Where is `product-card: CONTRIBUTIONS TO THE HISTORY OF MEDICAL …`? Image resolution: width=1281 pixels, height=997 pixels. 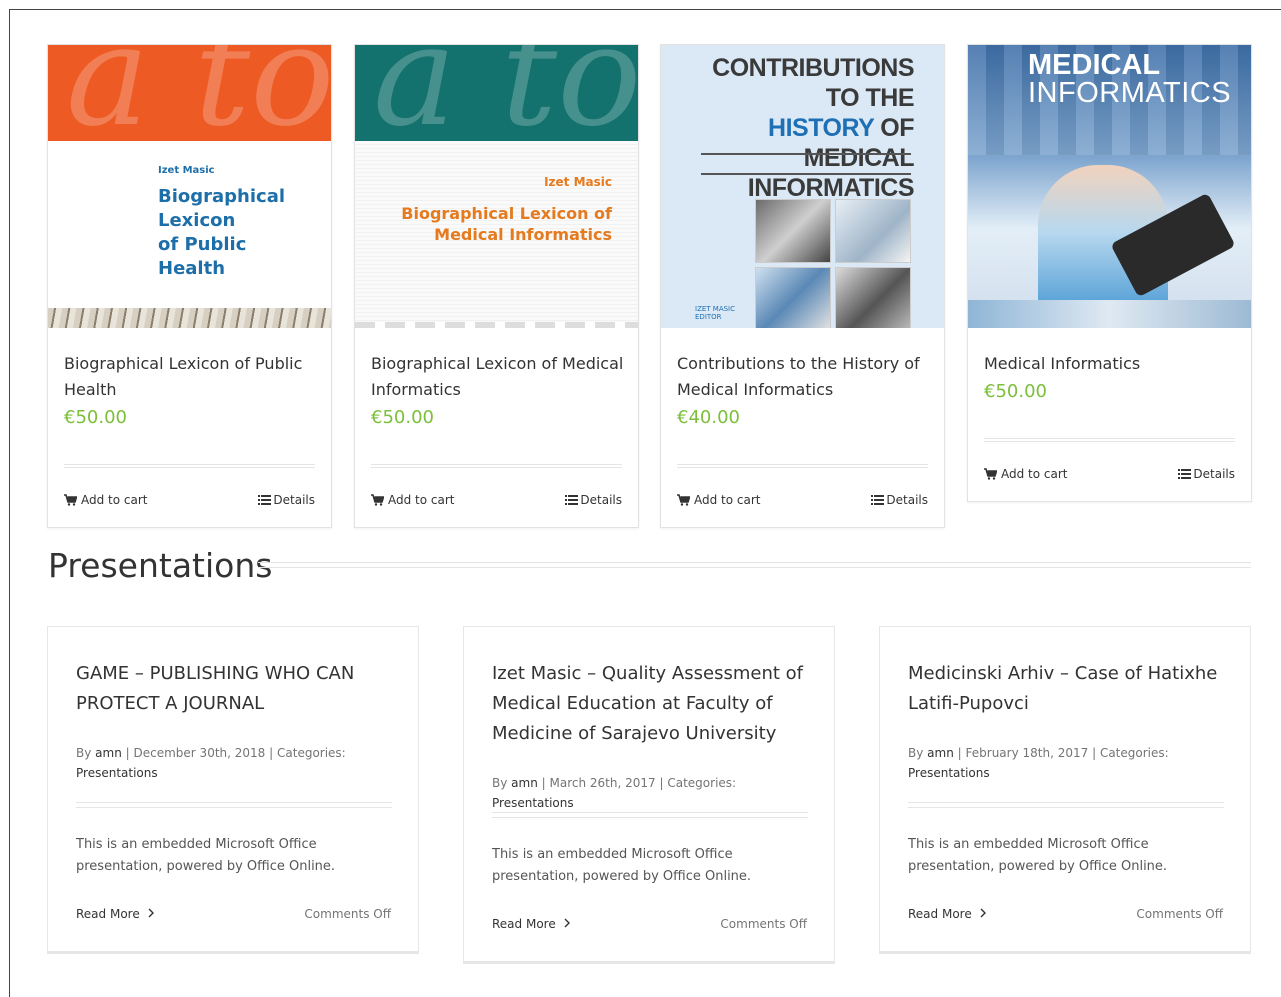
product-card: CONTRIBUTIONS TO THE HISTORY OF MEDICAL … is located at coordinates (802, 286).